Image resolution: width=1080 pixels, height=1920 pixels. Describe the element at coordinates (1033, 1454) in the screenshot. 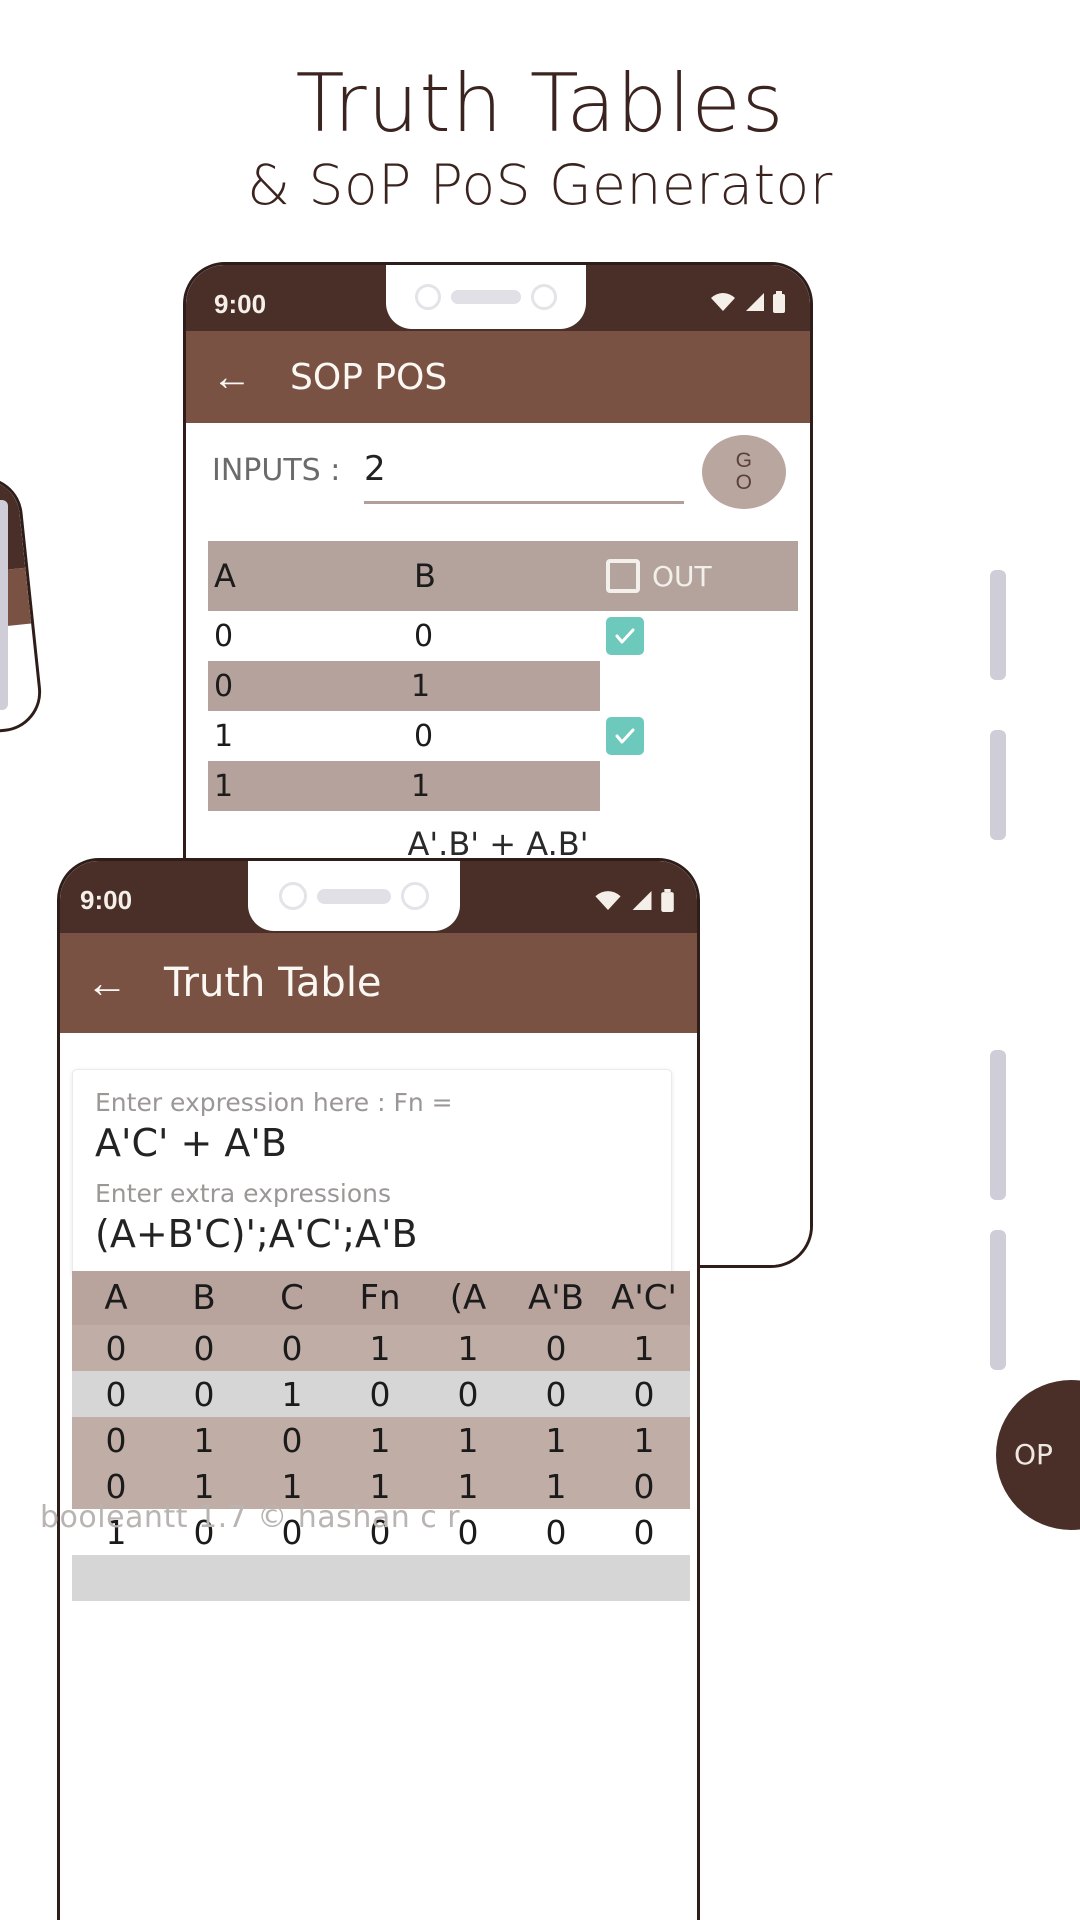

I see `side-phone-right-text: OP` at that location.